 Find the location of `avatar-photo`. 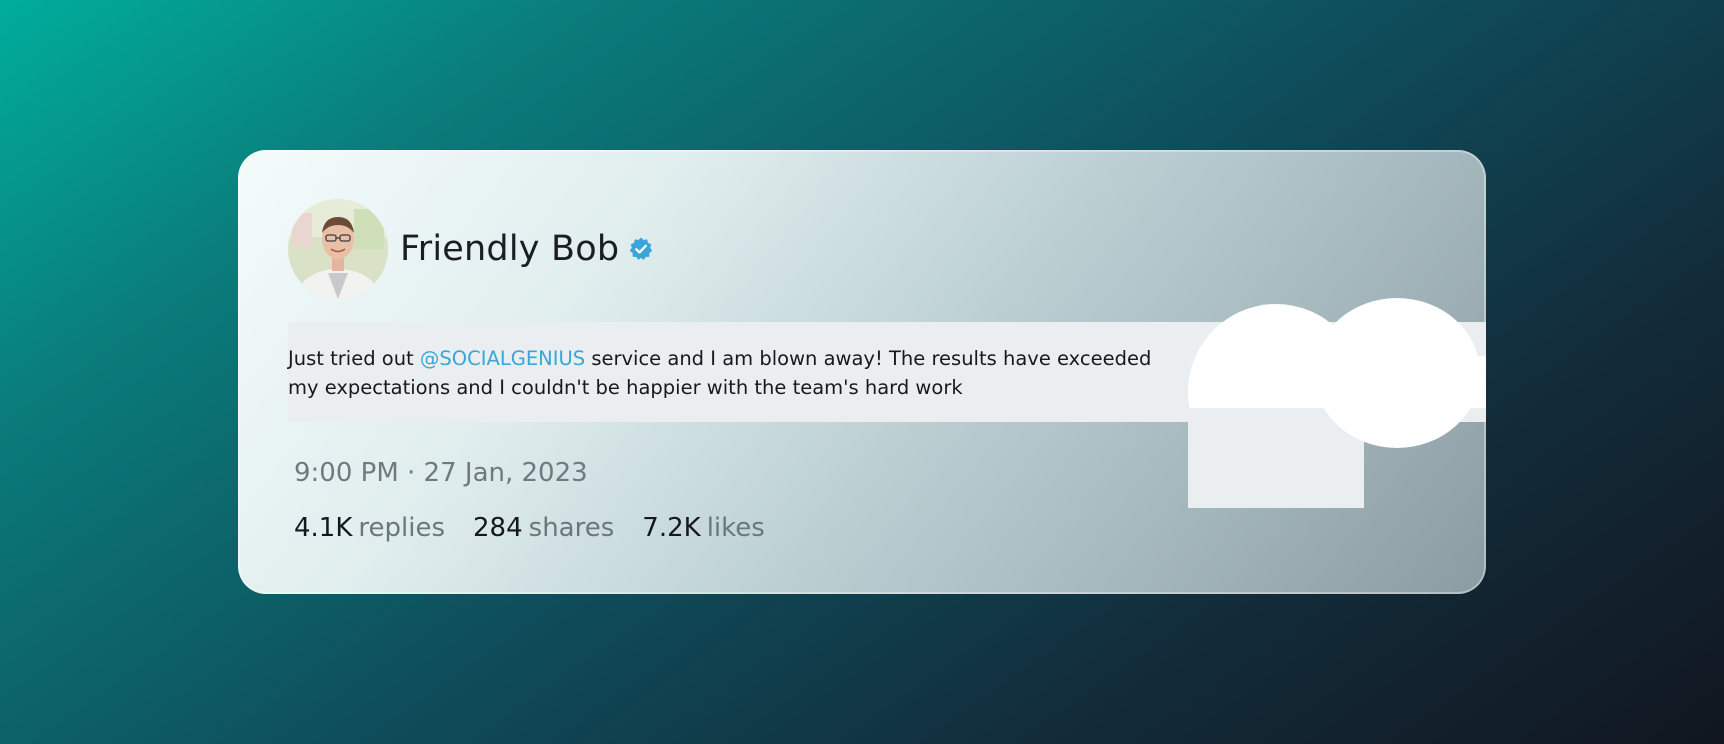

avatar-photo is located at coordinates (338, 249).